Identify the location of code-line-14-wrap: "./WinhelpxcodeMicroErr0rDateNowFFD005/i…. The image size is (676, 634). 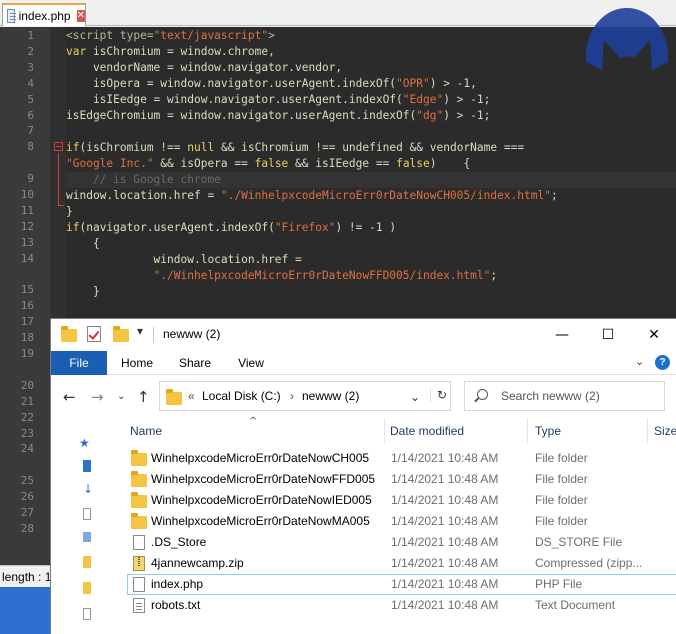
(325, 275).